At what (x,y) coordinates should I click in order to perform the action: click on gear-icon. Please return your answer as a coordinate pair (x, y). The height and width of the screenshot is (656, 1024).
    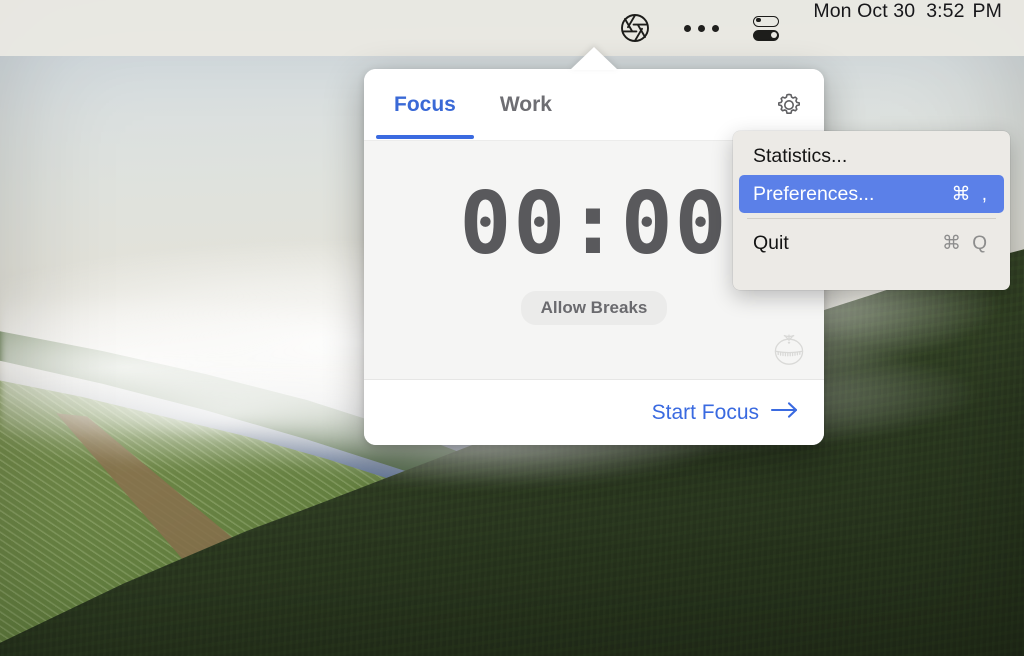
    Looking at the image, I should click on (789, 105).